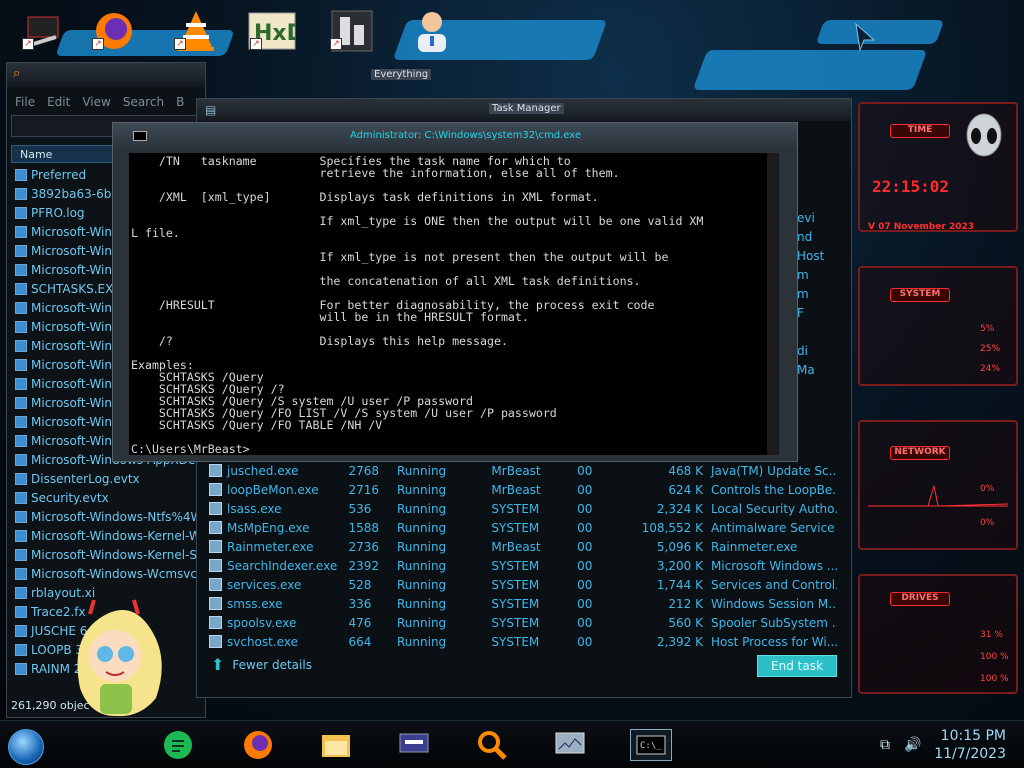  I want to click on everything-menubar: File Edit View Search B, so click(99, 102).